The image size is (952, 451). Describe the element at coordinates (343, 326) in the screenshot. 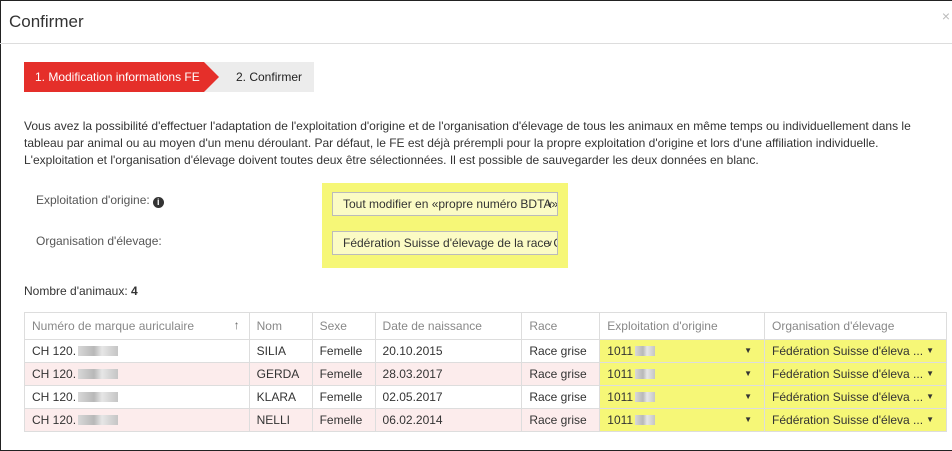

I see `col-header-sex: Sexe` at that location.